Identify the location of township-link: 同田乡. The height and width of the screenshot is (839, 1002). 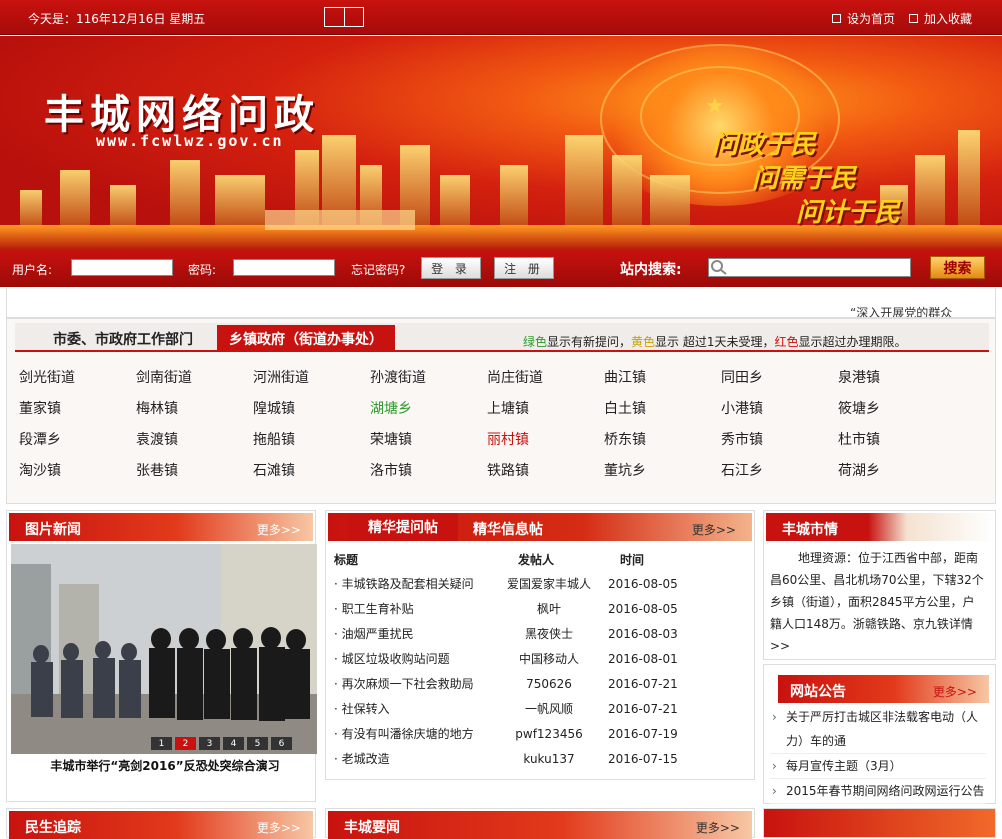
(779, 377).